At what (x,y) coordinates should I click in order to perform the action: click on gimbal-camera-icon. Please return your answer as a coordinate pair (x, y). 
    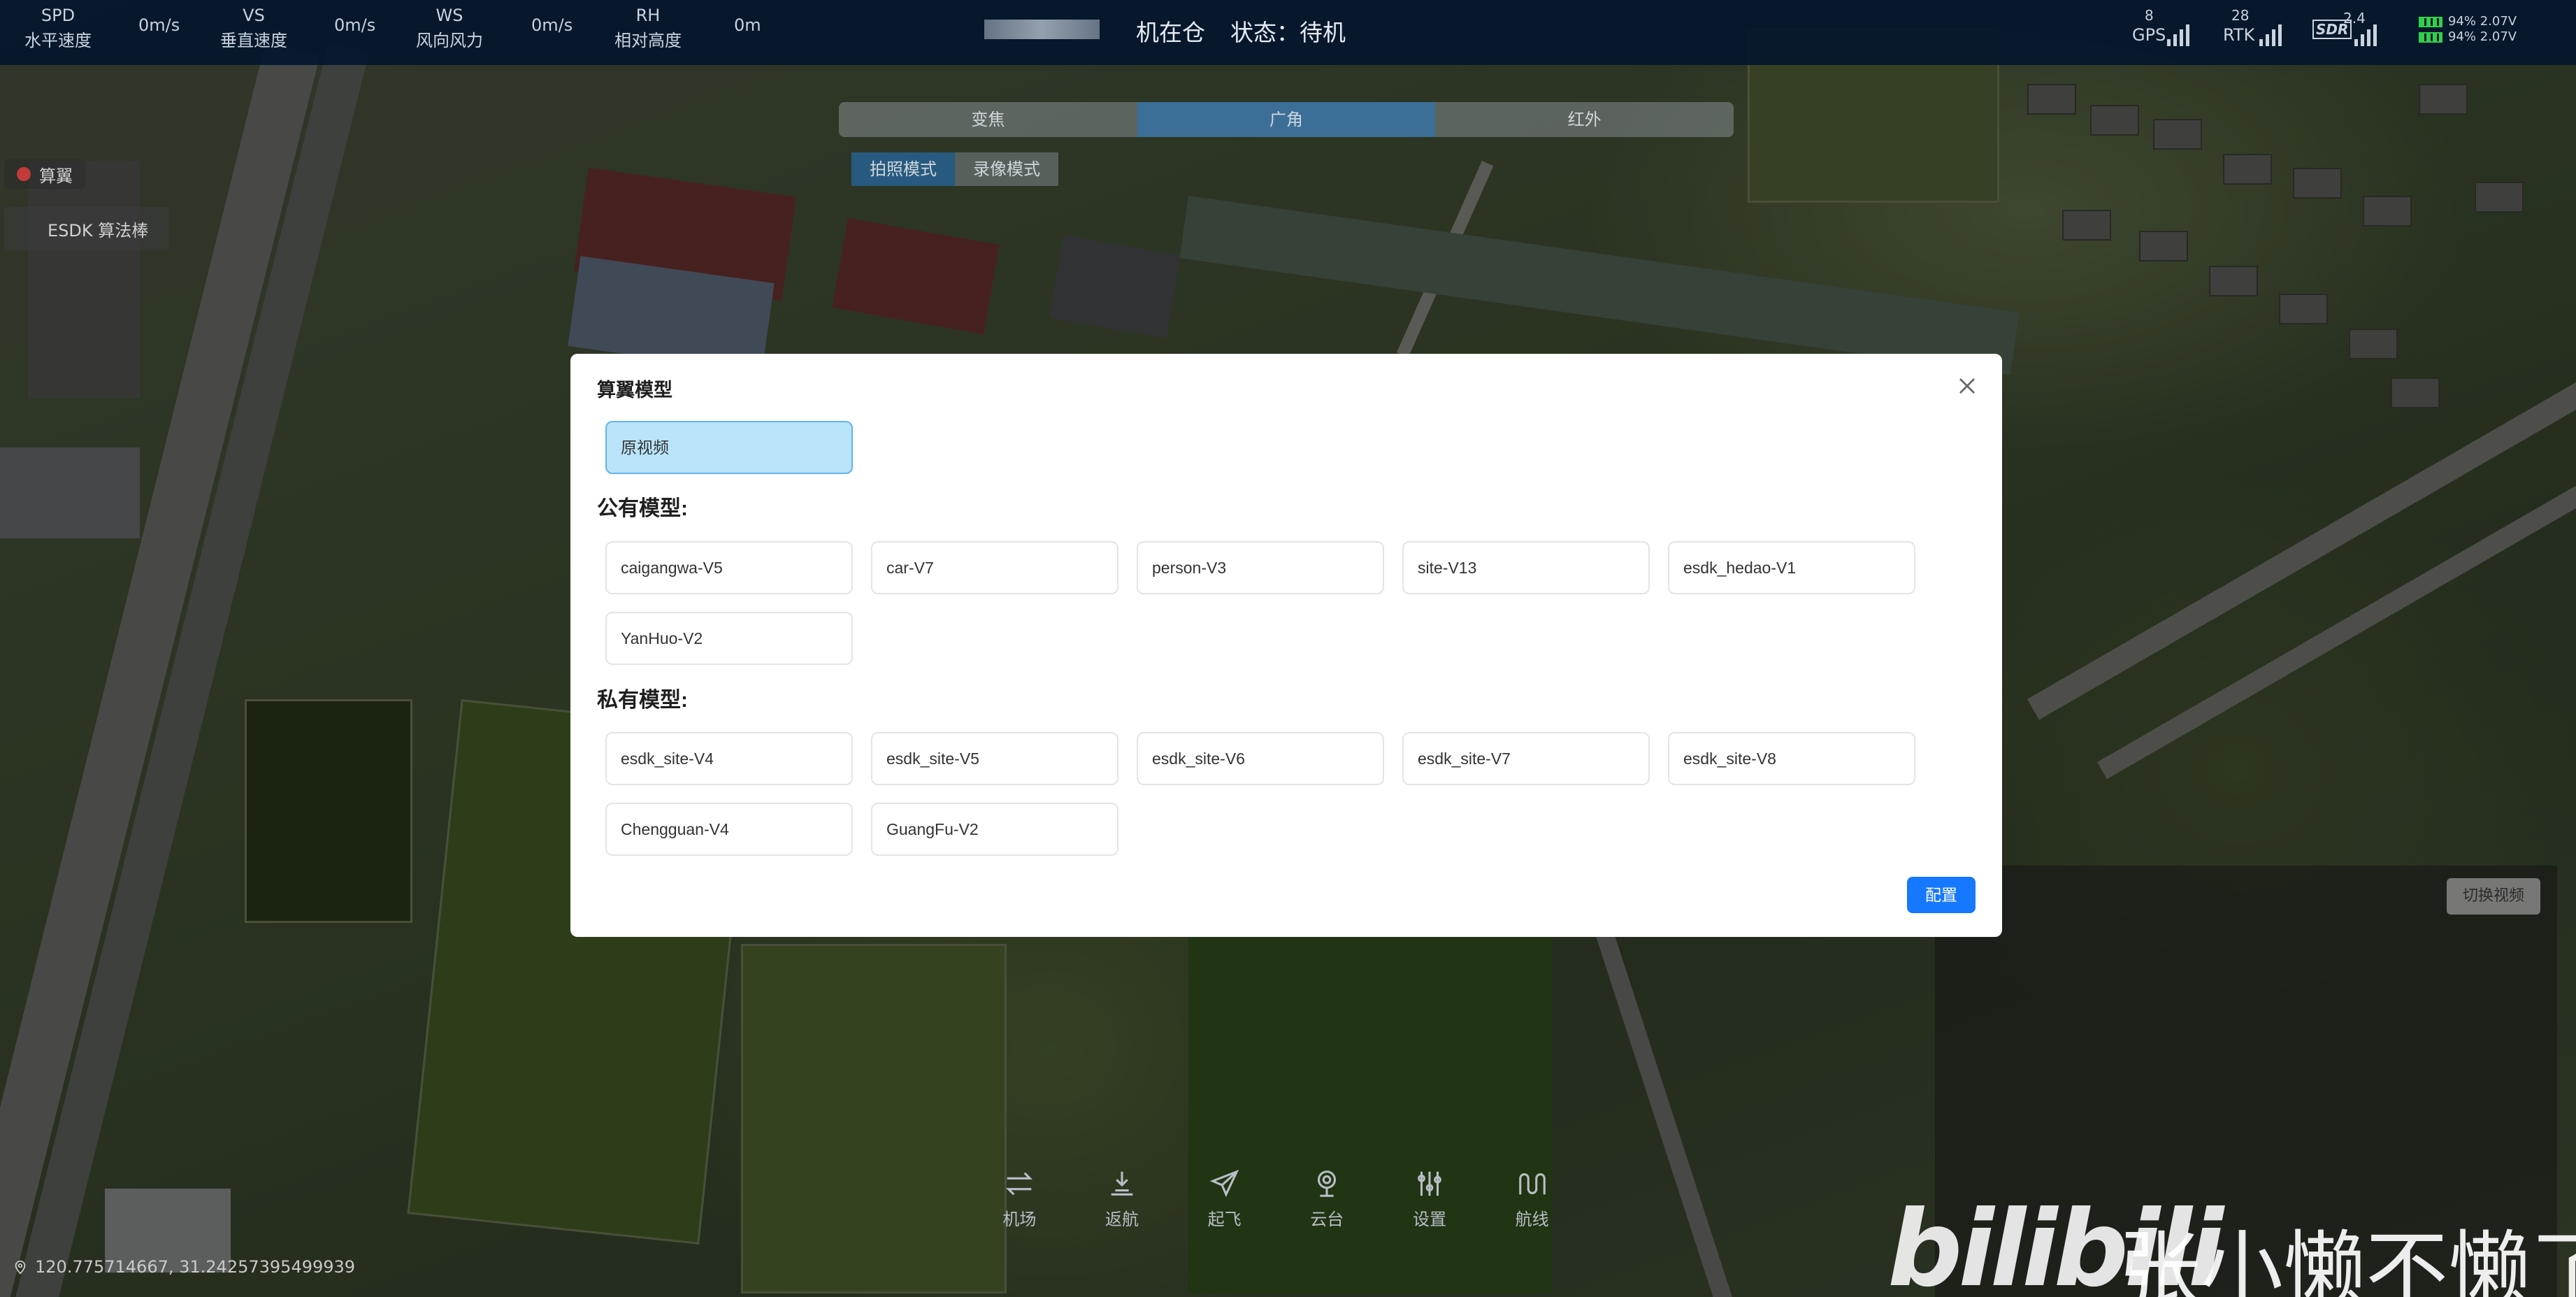
    Looking at the image, I should click on (1327, 1183).